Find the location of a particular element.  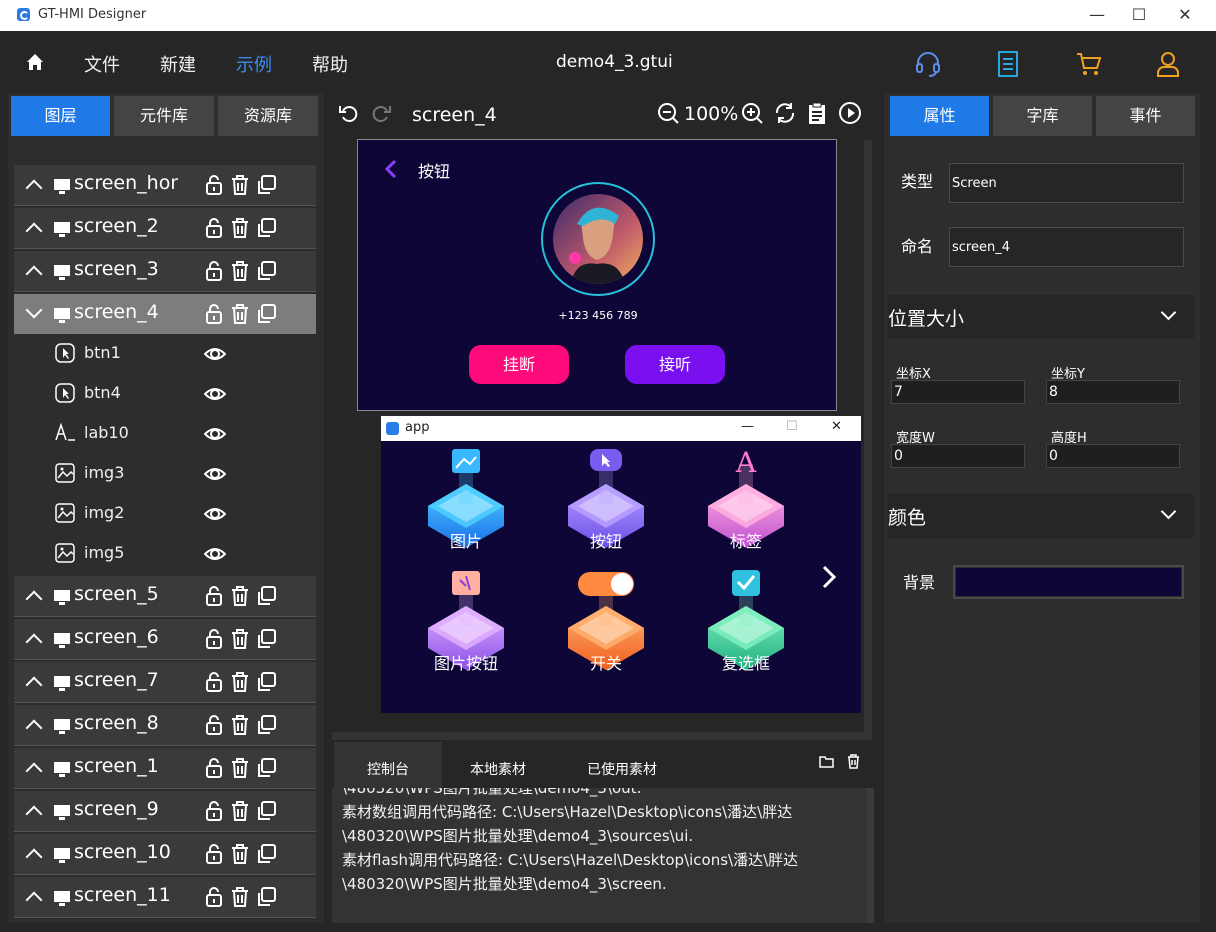

layer-screen-row: screen_5 is located at coordinates (165, 596).